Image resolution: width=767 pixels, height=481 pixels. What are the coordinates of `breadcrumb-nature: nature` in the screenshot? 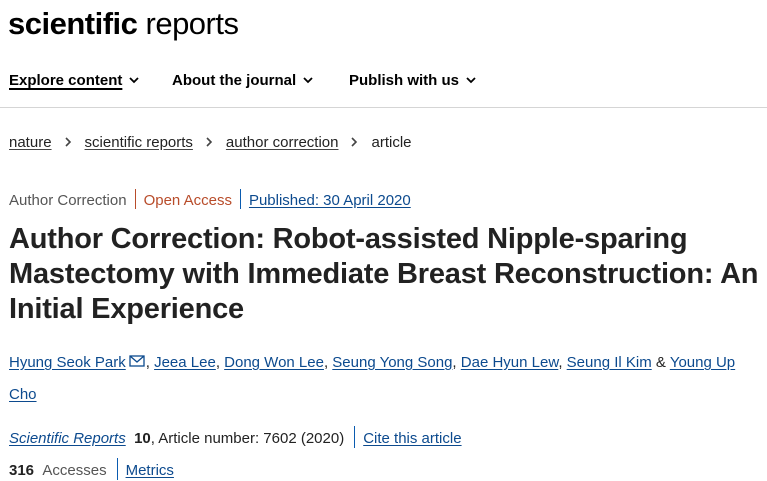 It's located at (30, 142).